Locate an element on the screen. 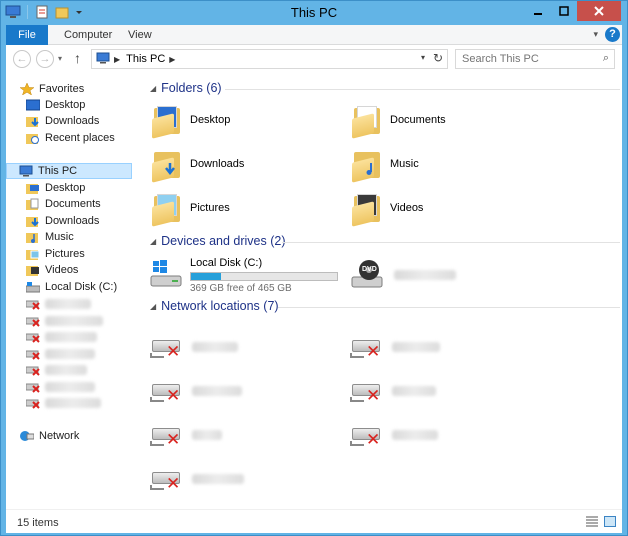  videos-icon is located at coordinates (33, 270).